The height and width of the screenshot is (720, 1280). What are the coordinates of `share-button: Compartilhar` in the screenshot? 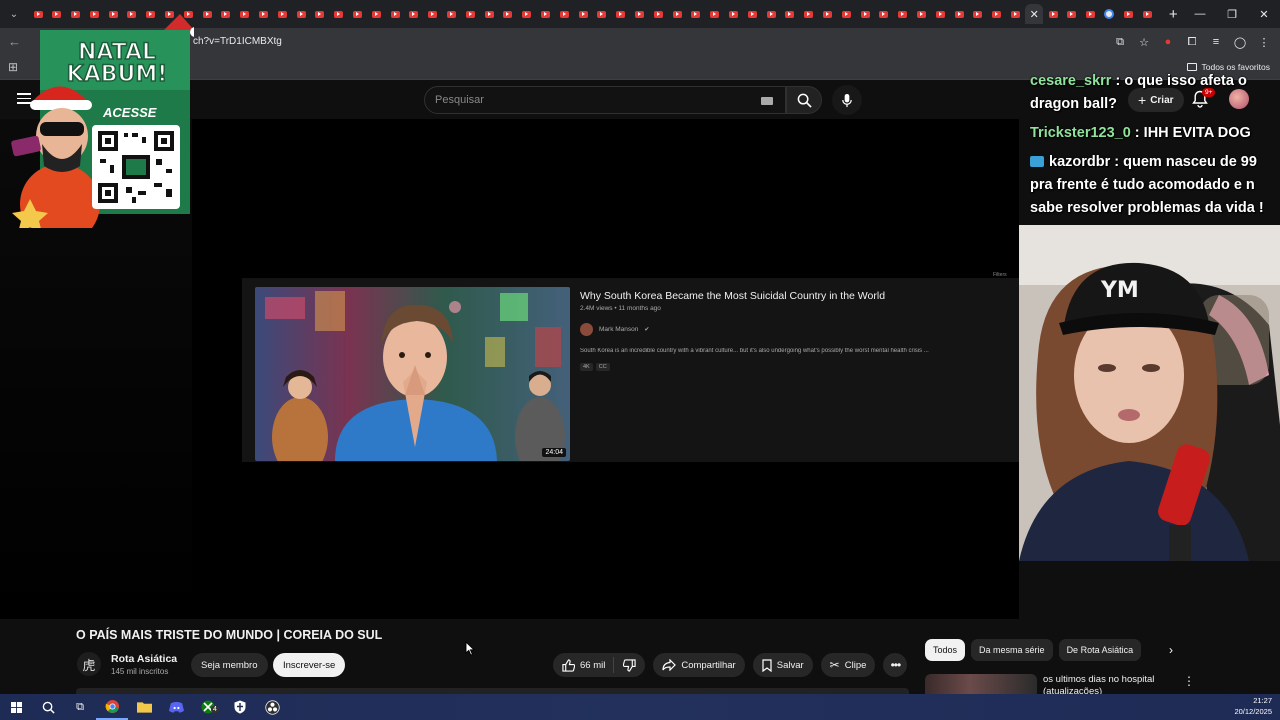 It's located at (699, 665).